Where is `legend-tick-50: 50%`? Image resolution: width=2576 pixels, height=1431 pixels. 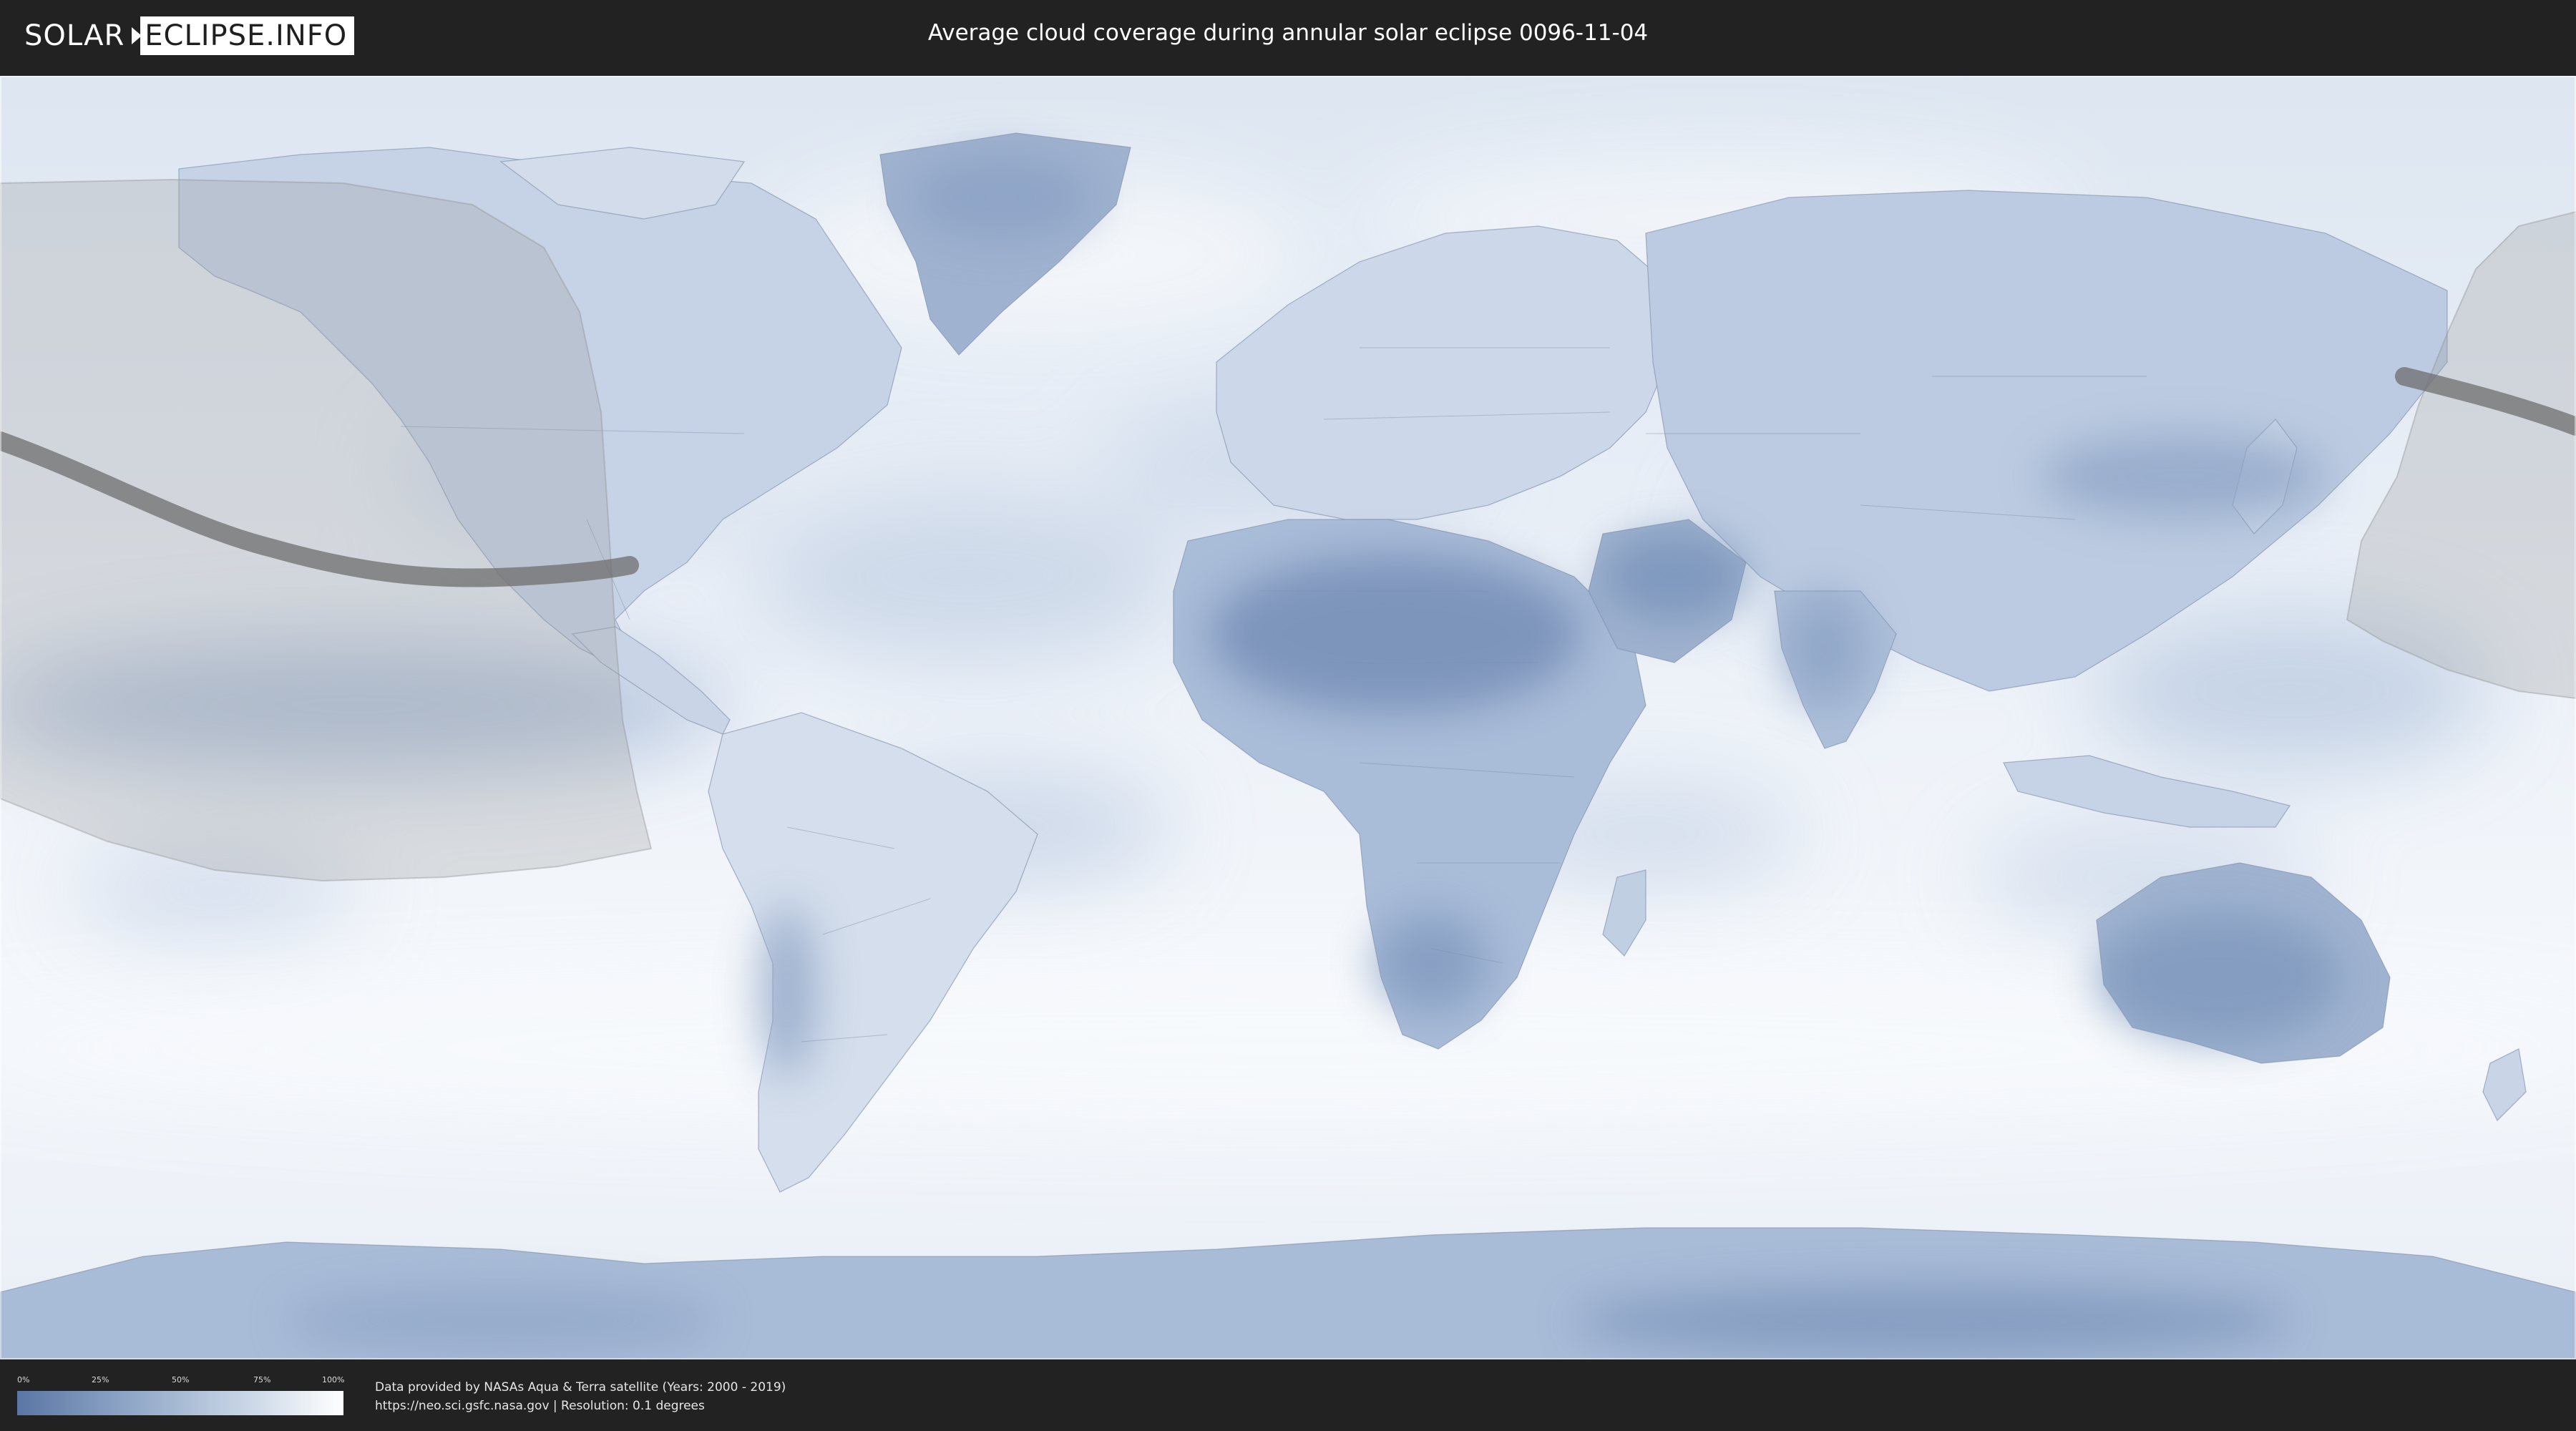 legend-tick-50: 50% is located at coordinates (181, 1379).